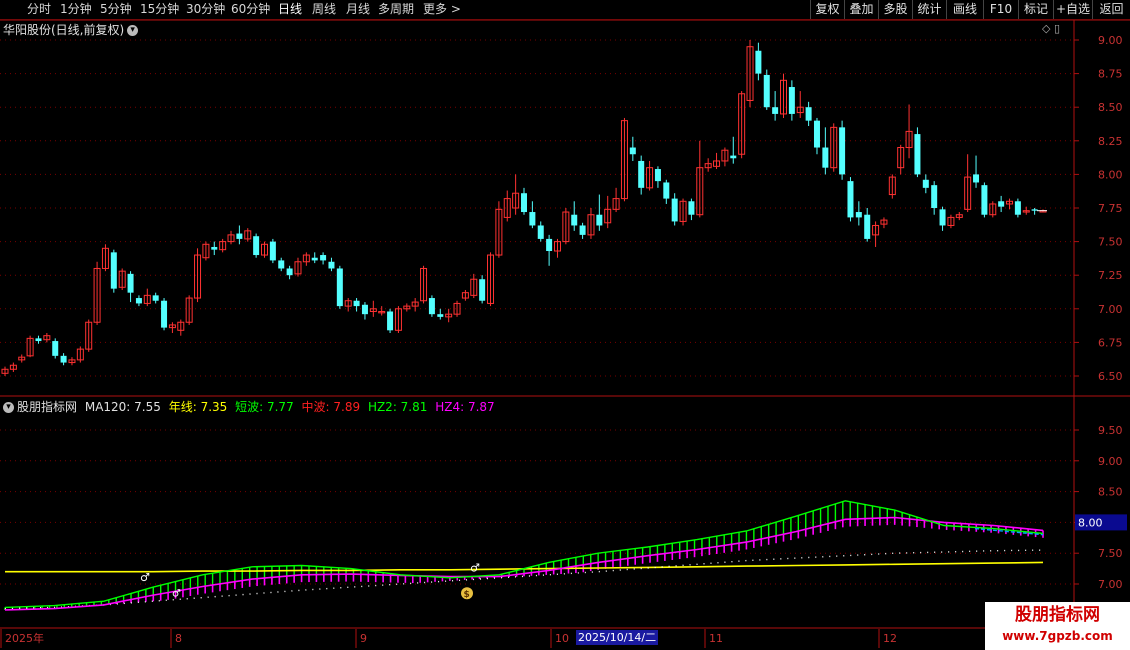  Describe the element at coordinates (617, 637) in the screenshot. I see `cursor-date-label: 2025/10/14/二` at that location.